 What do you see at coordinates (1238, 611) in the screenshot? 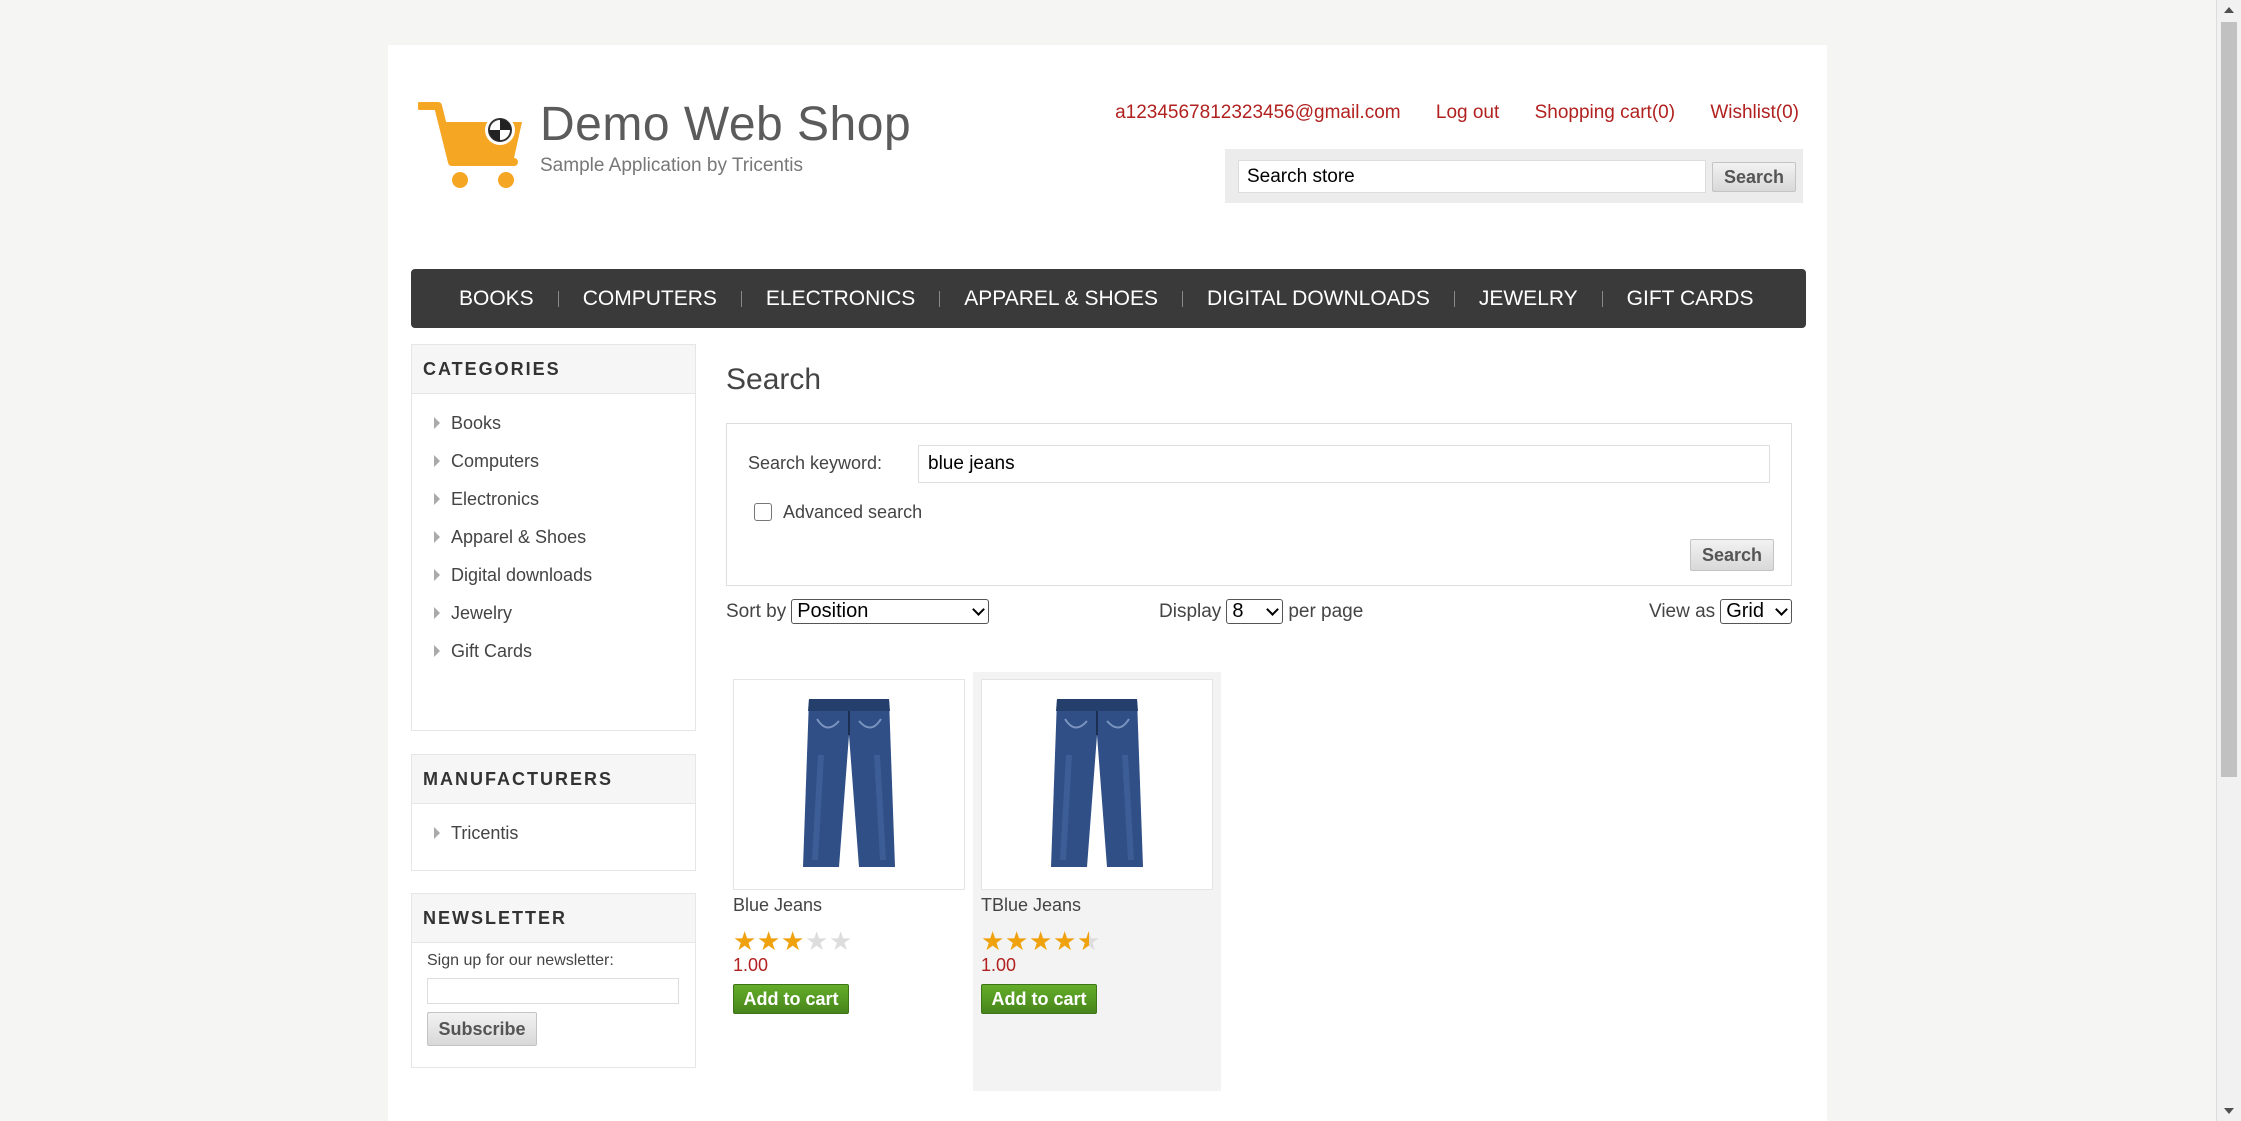
I see `page-size-value: 8` at bounding box center [1238, 611].